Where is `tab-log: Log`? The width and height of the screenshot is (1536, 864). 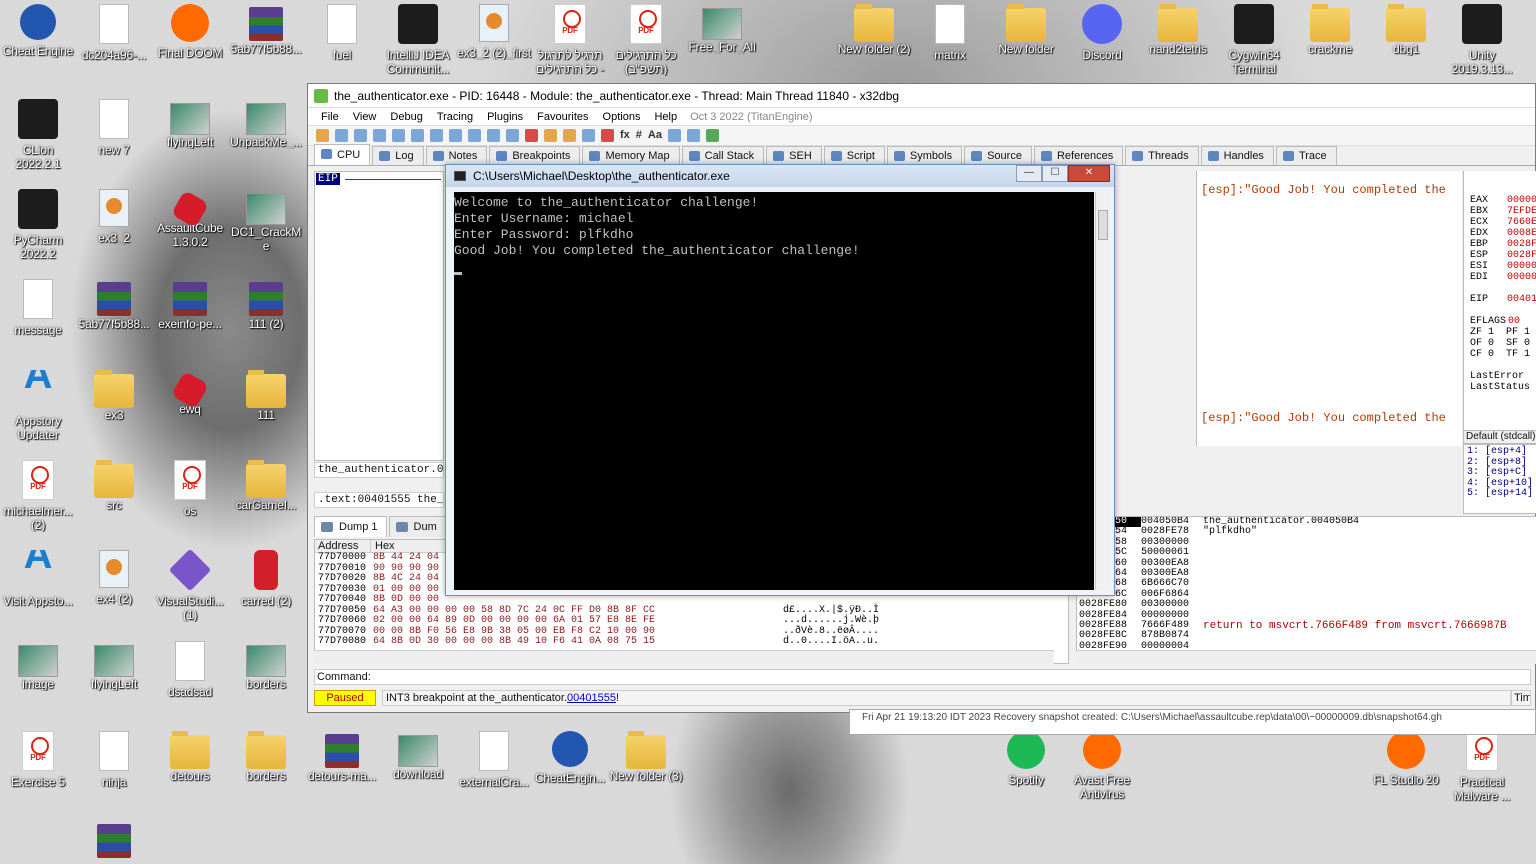
tab-log: Log is located at coordinates (398, 155).